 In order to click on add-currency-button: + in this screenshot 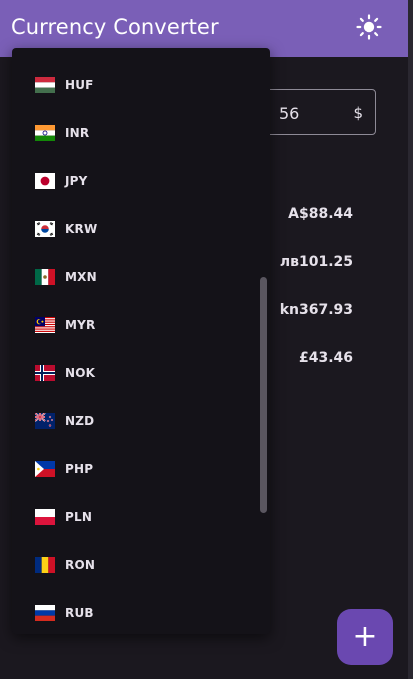, I will do `click(365, 637)`.